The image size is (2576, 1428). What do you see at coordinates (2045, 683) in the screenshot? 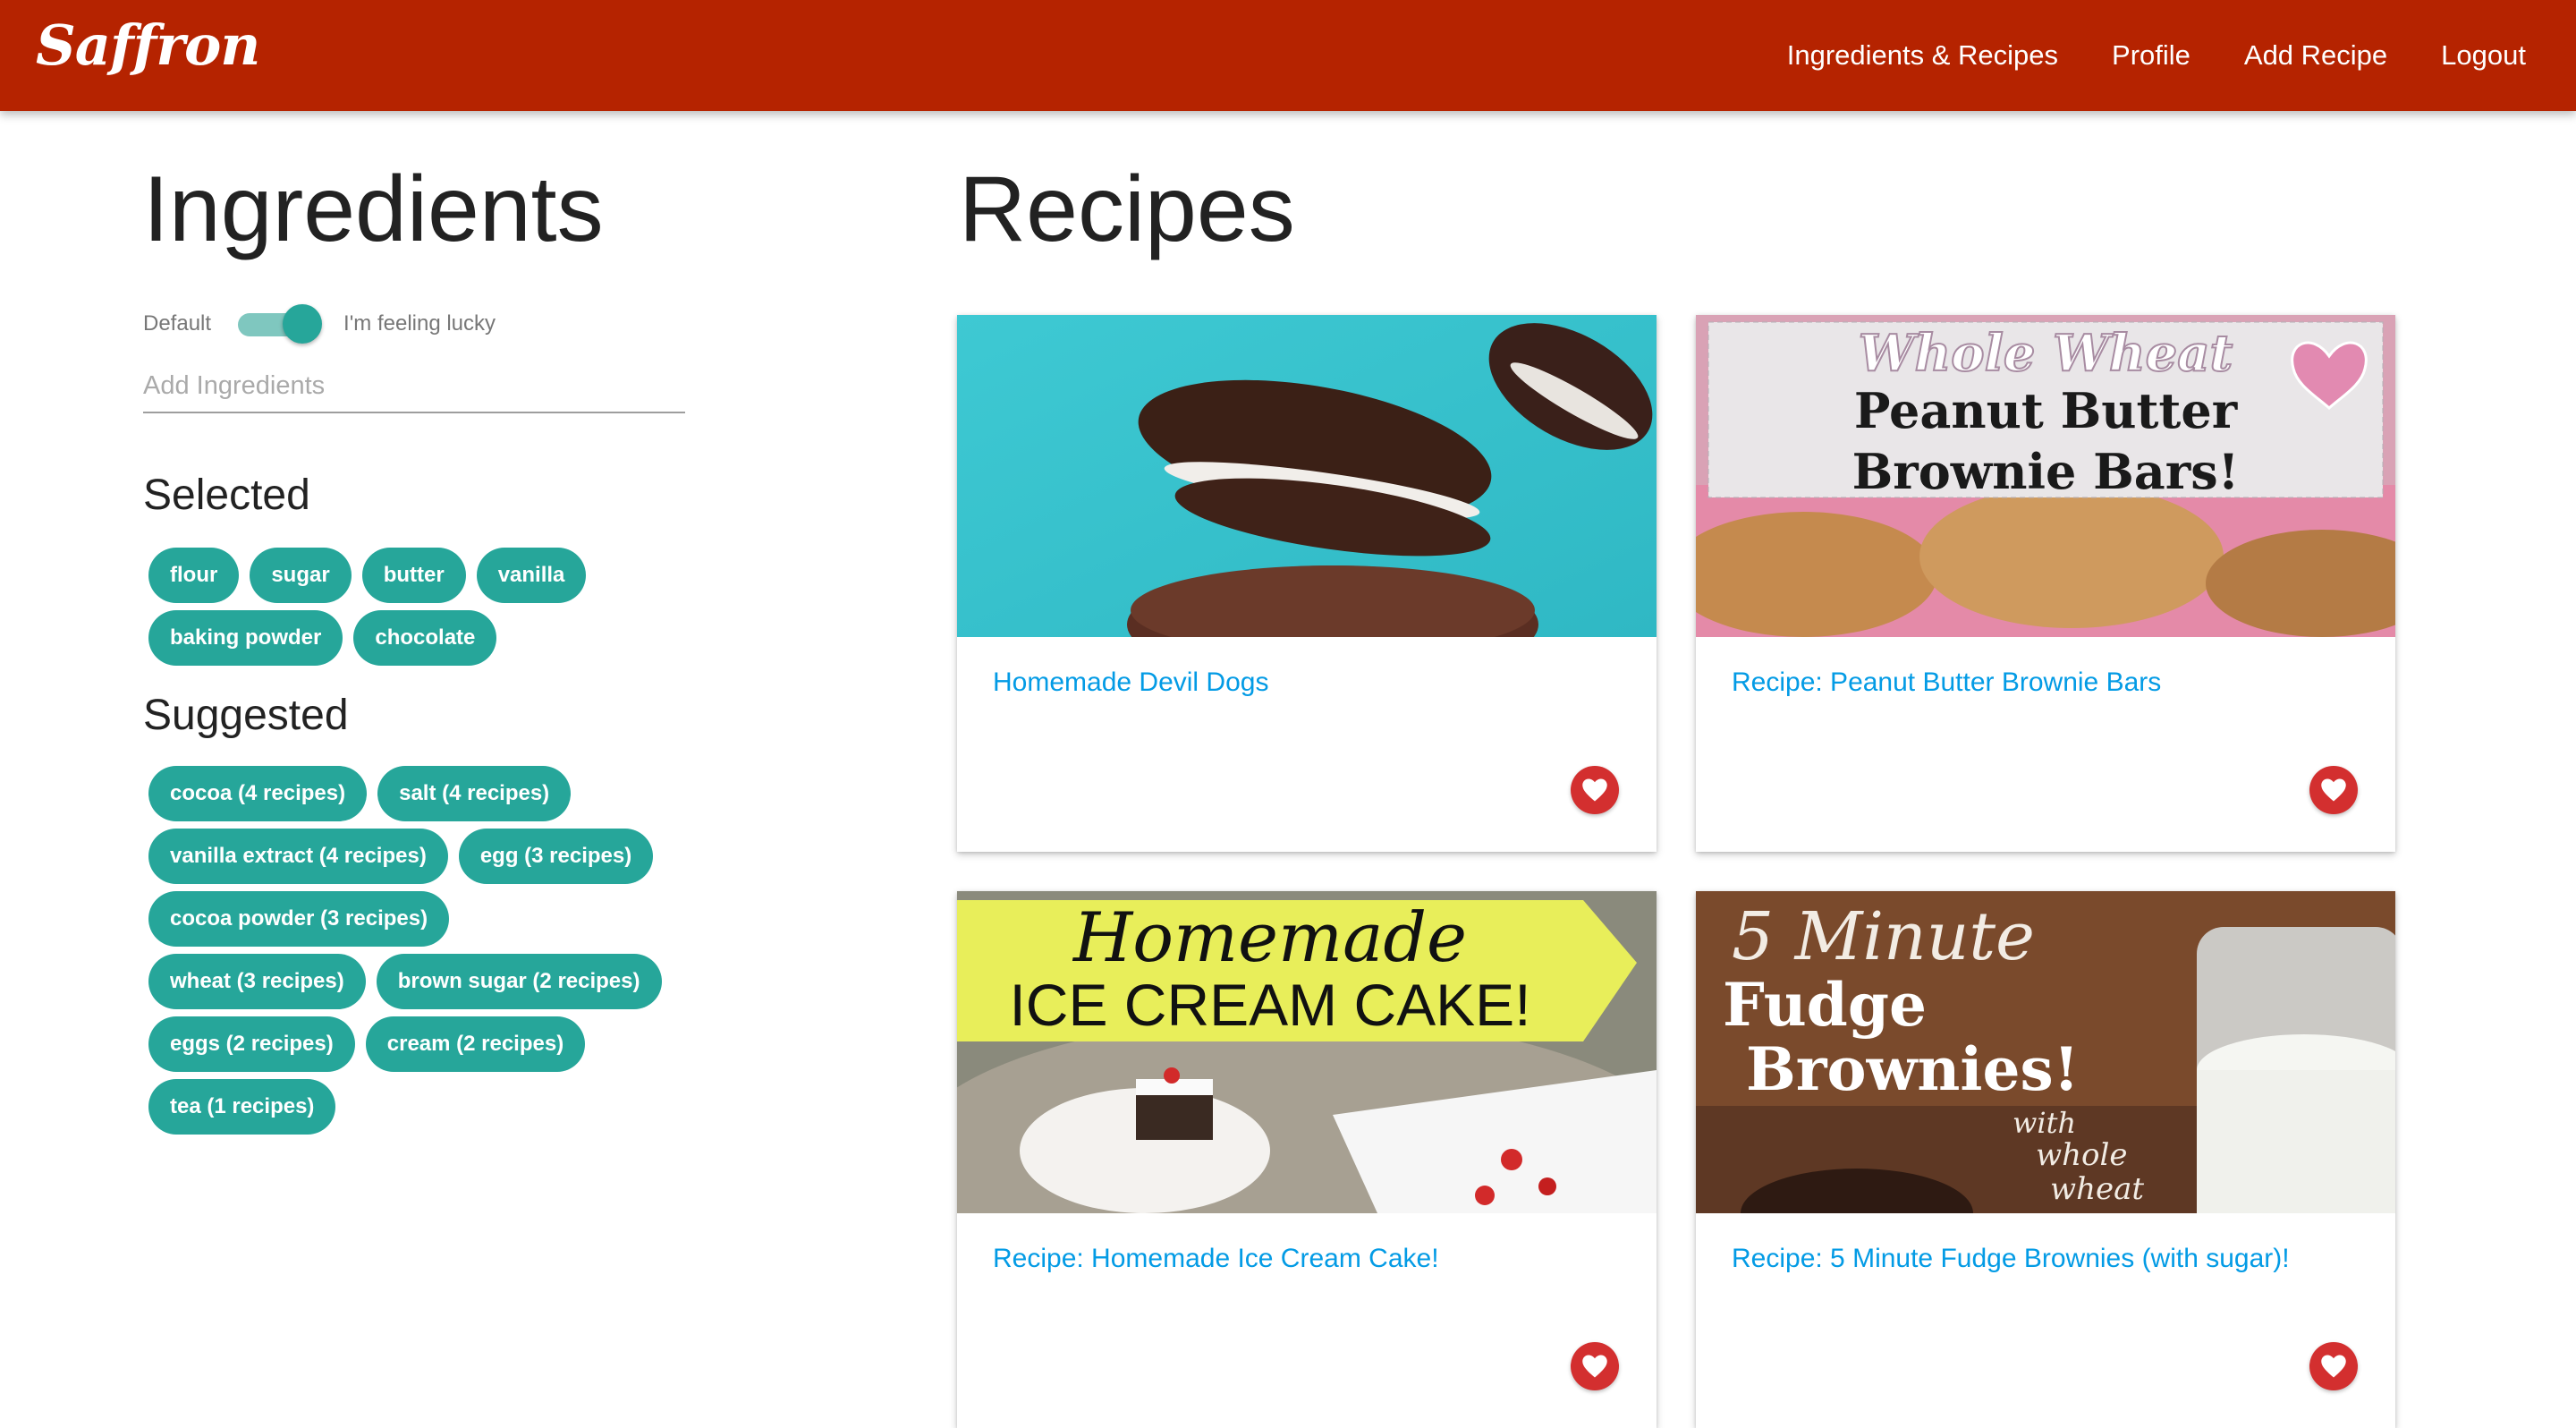
I see `recipe-title-link: Recipe: Peanut Butter Brownie Bars` at bounding box center [2045, 683].